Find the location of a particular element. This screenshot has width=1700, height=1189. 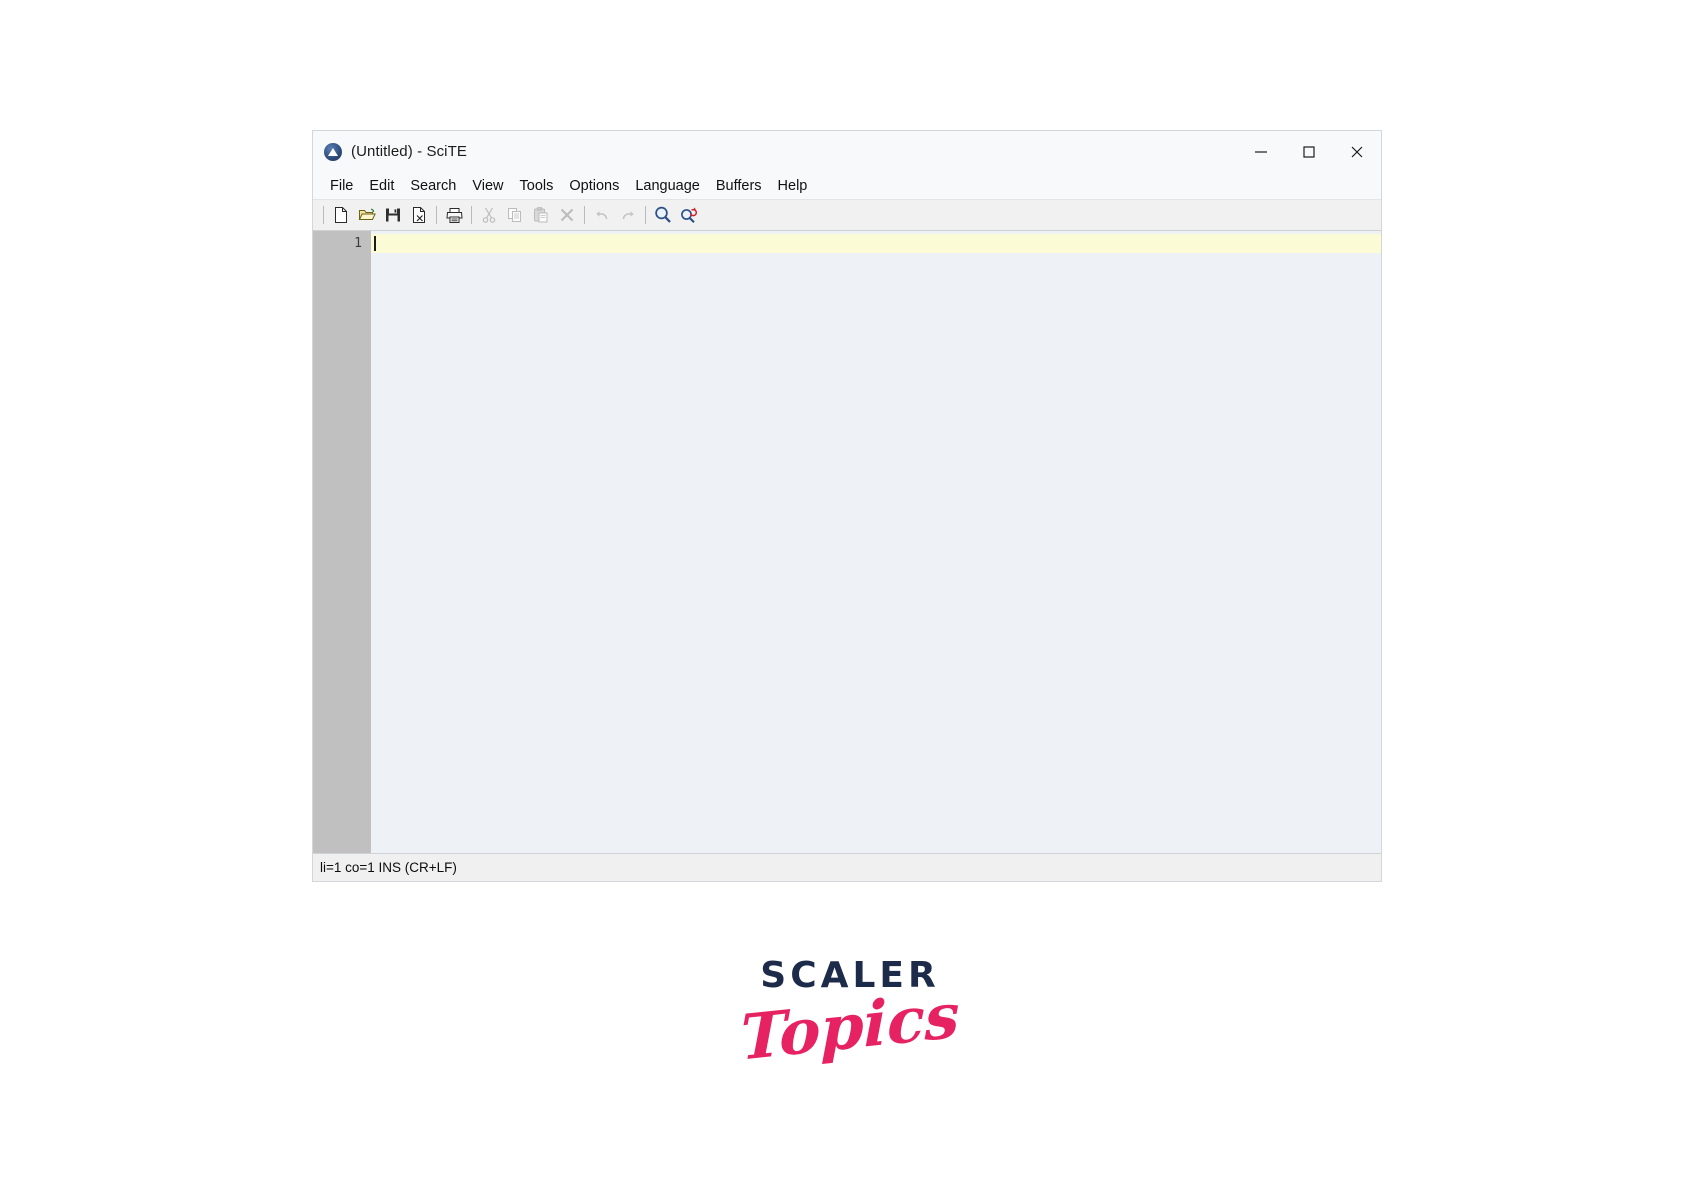

undo-icon is located at coordinates (602, 215).